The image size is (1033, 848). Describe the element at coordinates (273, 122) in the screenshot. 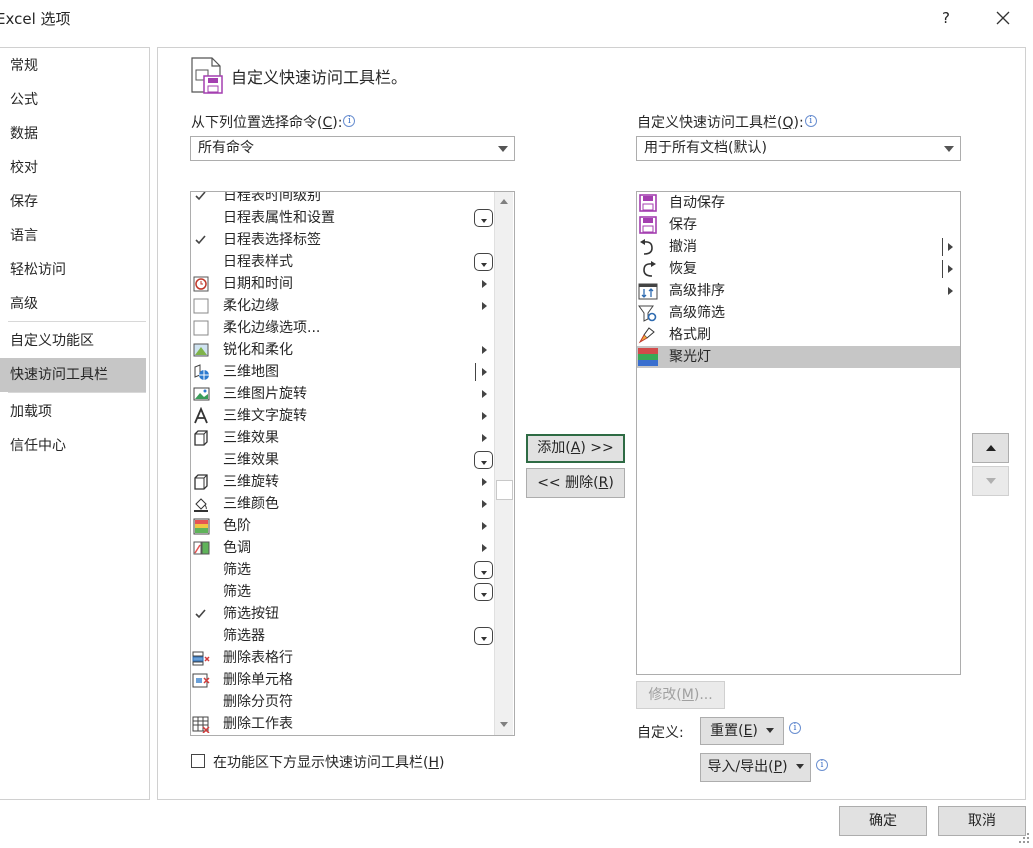

I see `choose-commands-label: 从下列位置选择命令(C): i` at that location.